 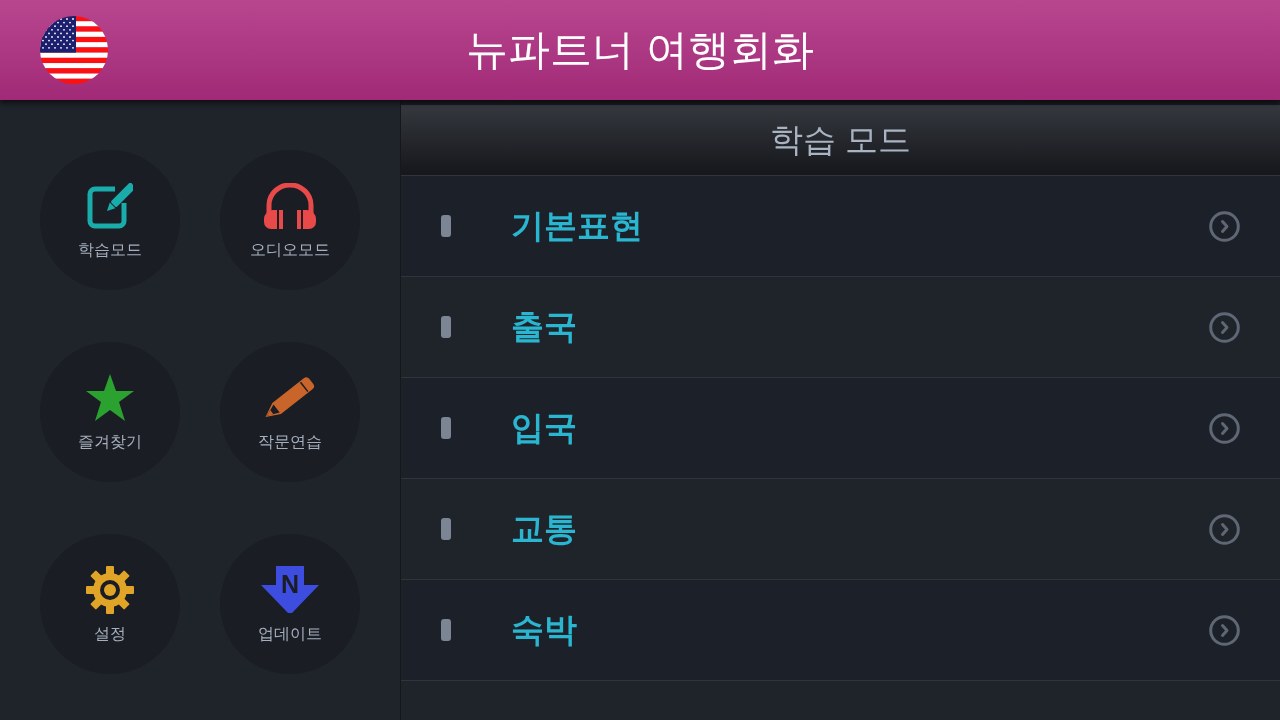 What do you see at coordinates (840, 629) in the screenshot?
I see `list-row: 숙박` at bounding box center [840, 629].